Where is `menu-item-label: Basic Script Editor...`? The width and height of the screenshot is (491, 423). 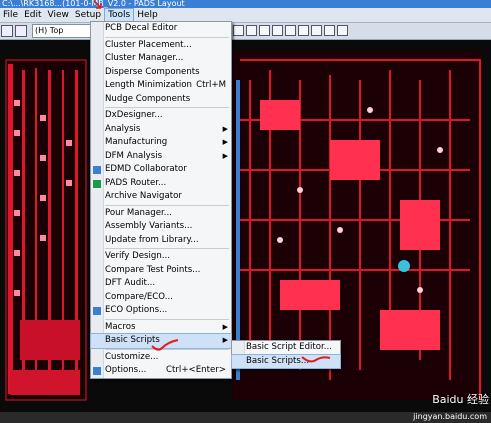 menu-item-label: Basic Script Editor... is located at coordinates (289, 347).